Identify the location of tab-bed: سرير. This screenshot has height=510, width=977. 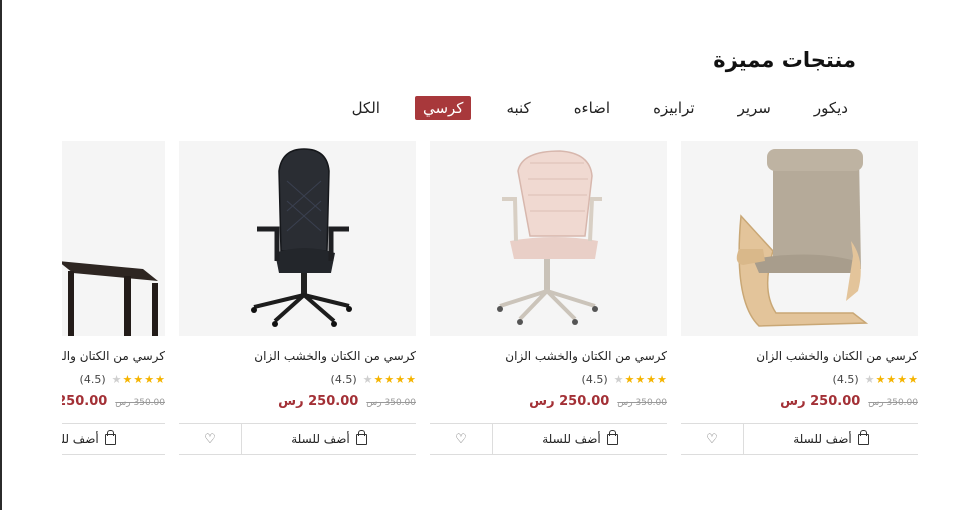
(754, 108).